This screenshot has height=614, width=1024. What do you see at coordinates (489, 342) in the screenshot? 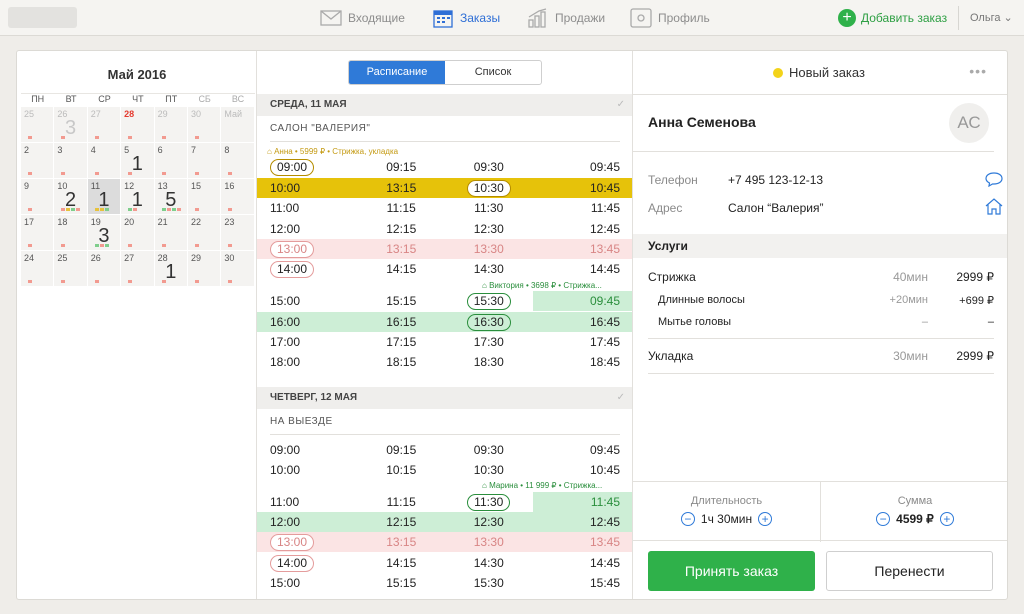
I see `time-slot: 17:30` at bounding box center [489, 342].